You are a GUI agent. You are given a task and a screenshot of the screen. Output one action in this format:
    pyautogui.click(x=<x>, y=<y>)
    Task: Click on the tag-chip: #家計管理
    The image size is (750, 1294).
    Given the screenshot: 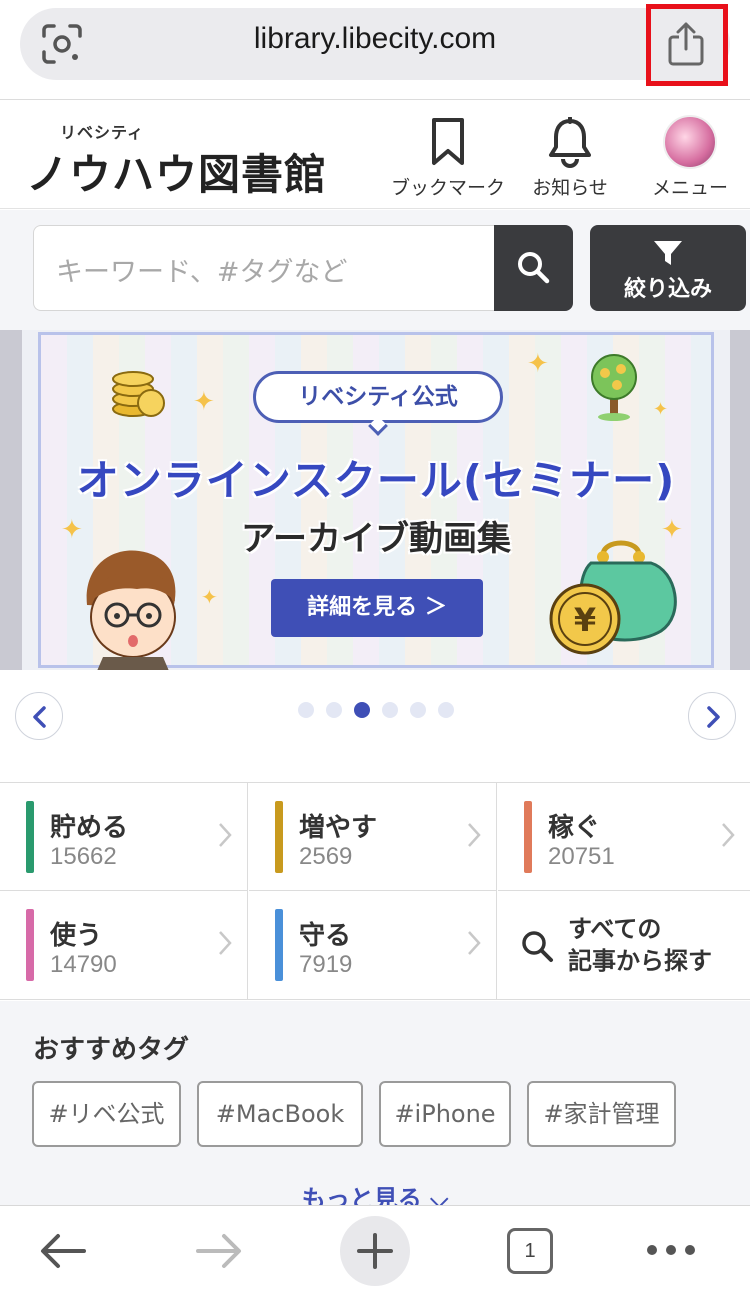 What is the action you would take?
    pyautogui.click(x=601, y=1114)
    